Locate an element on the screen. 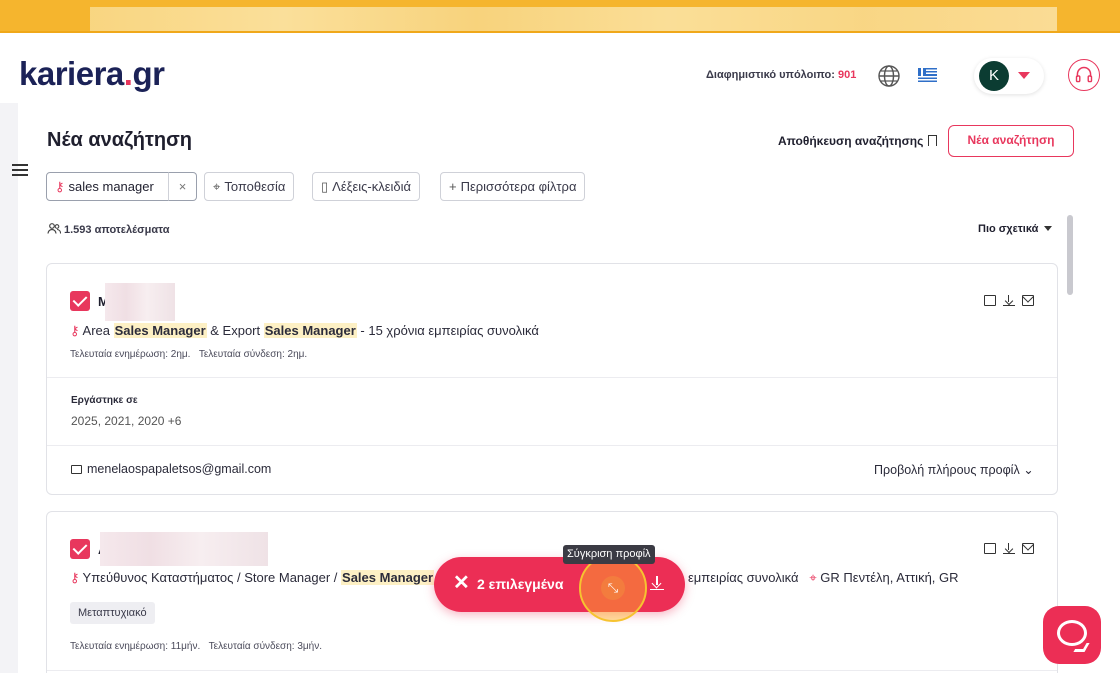 This screenshot has width=1120, height=673. header: kariera.gr Διαφημιστικό υπόλοιπο: 901 K is located at coordinates (560, 69).